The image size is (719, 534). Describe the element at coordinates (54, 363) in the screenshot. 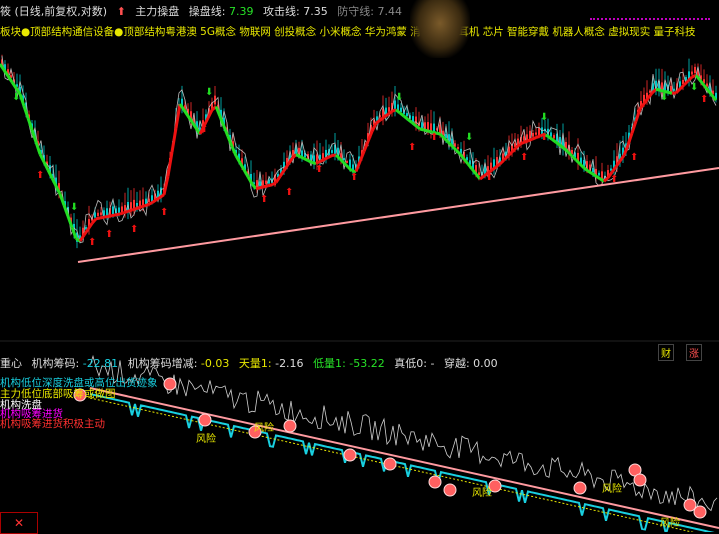

I see `chip-label: 机构筹码` at that location.